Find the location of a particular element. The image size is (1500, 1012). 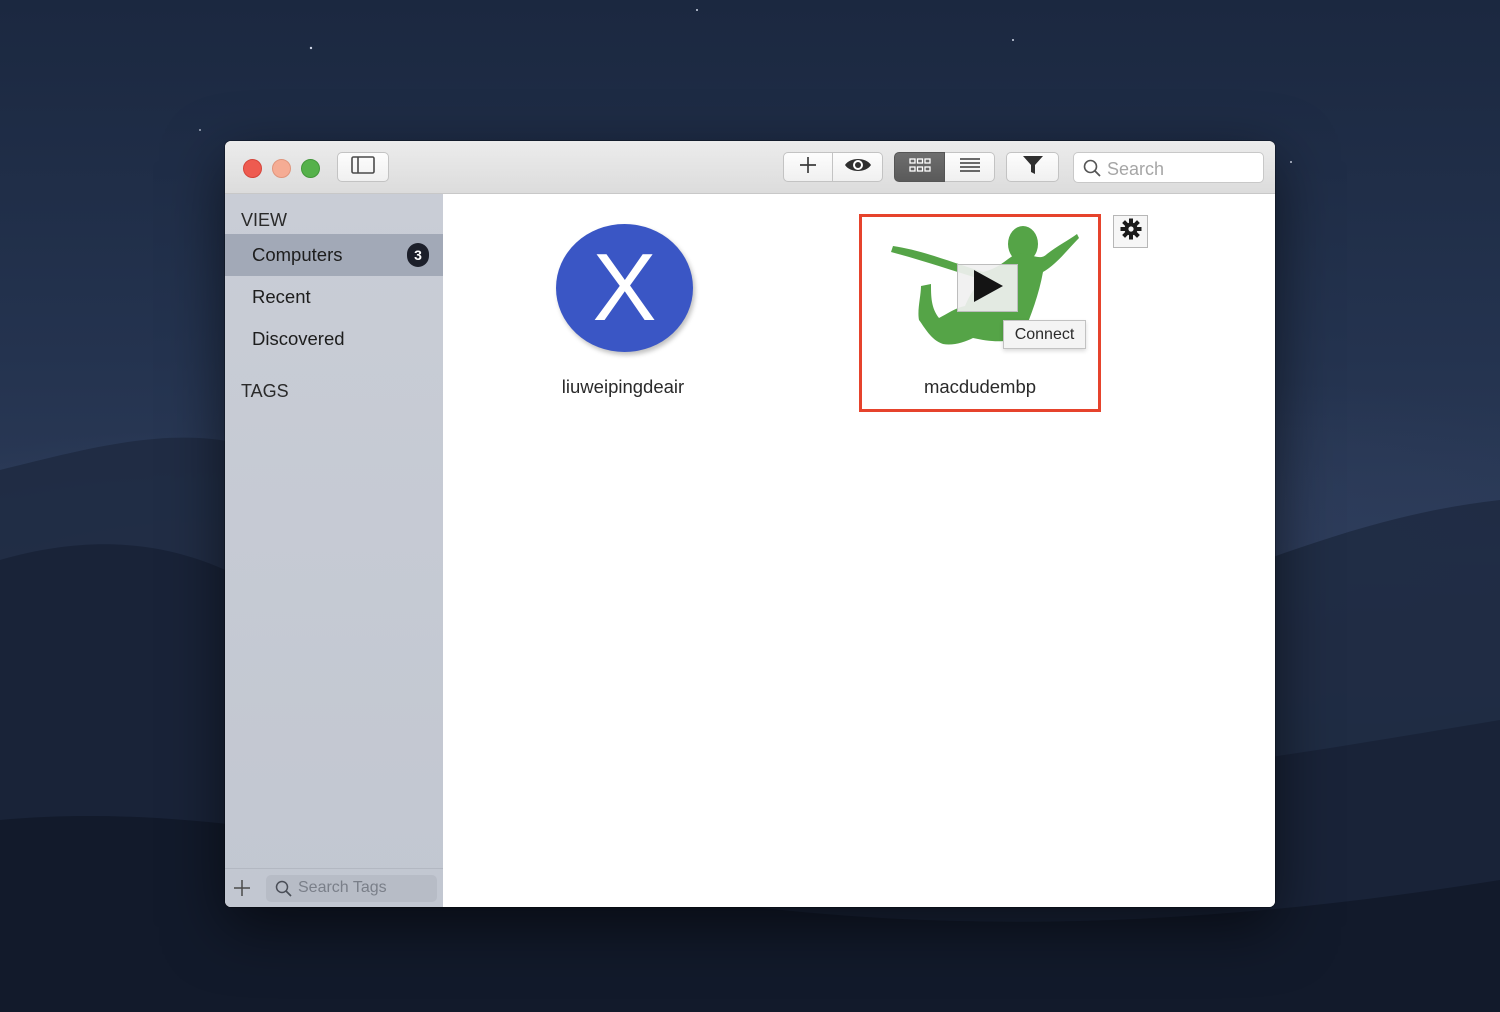

sidebar-item-label: Computers is located at coordinates (297, 254).